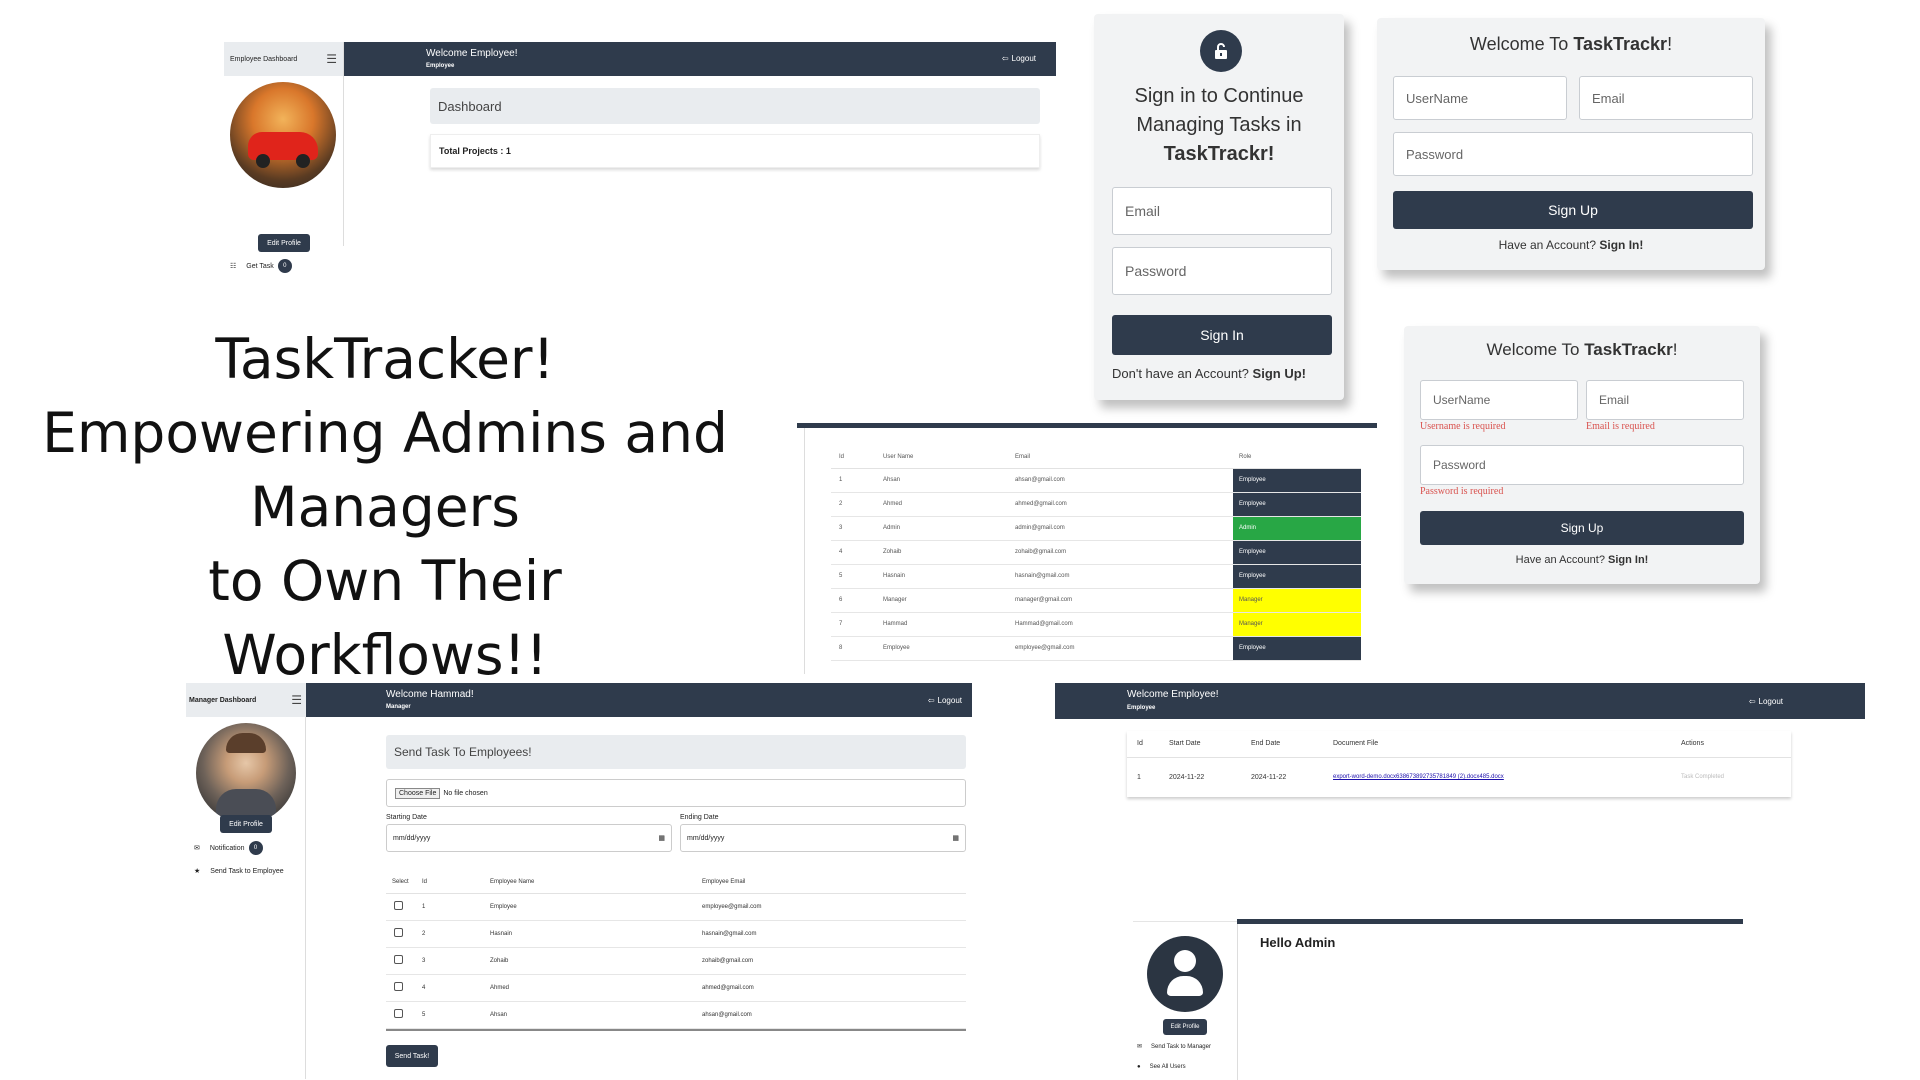  What do you see at coordinates (501, 933) in the screenshot?
I see `cell-employee-name: Hasnain` at bounding box center [501, 933].